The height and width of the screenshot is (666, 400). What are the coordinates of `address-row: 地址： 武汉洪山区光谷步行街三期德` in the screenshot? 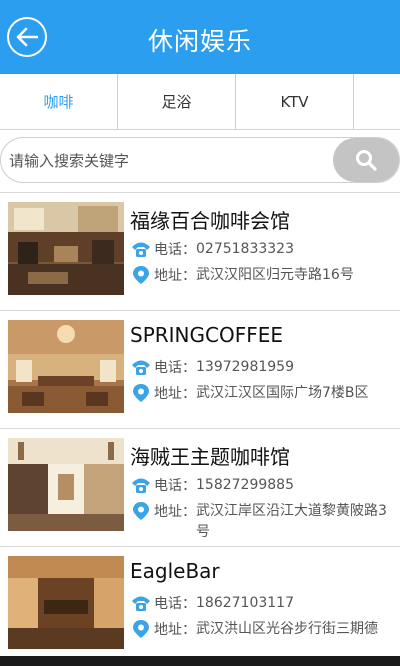 It's located at (263, 629).